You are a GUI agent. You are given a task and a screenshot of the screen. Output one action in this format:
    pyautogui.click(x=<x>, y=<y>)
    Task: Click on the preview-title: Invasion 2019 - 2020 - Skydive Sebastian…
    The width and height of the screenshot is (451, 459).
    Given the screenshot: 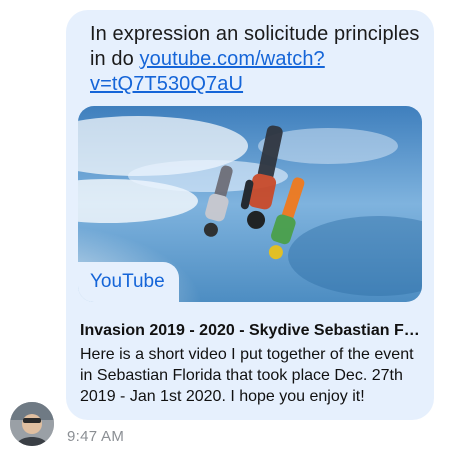 What is the action you would take?
    pyautogui.click(x=250, y=330)
    